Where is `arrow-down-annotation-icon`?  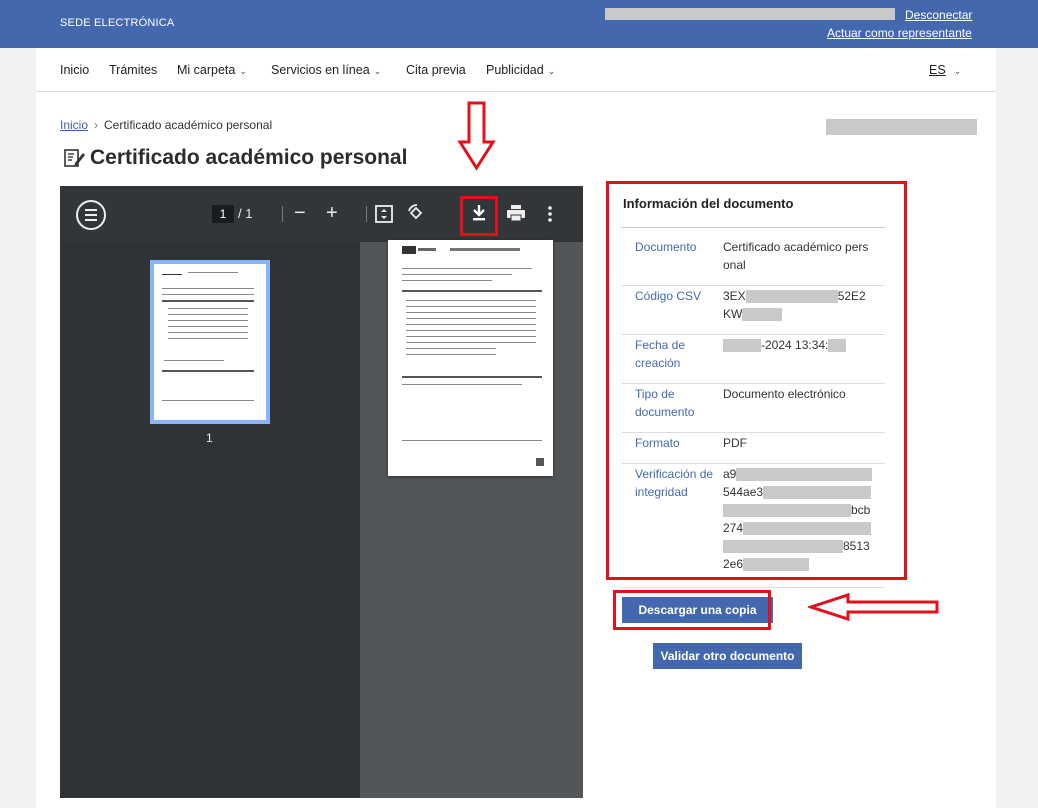 arrow-down-annotation-icon is located at coordinates (476, 136).